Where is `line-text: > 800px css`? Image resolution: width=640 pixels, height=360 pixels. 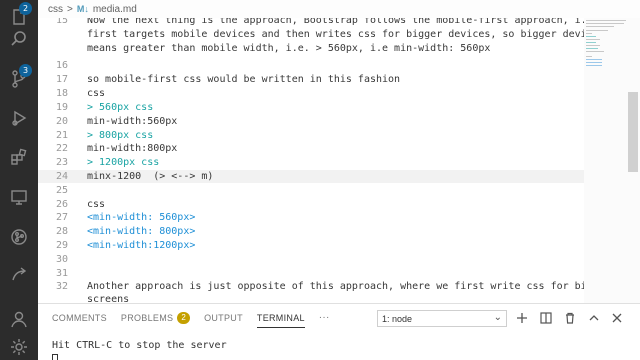
line-text: > 800px css is located at coordinates (120, 135).